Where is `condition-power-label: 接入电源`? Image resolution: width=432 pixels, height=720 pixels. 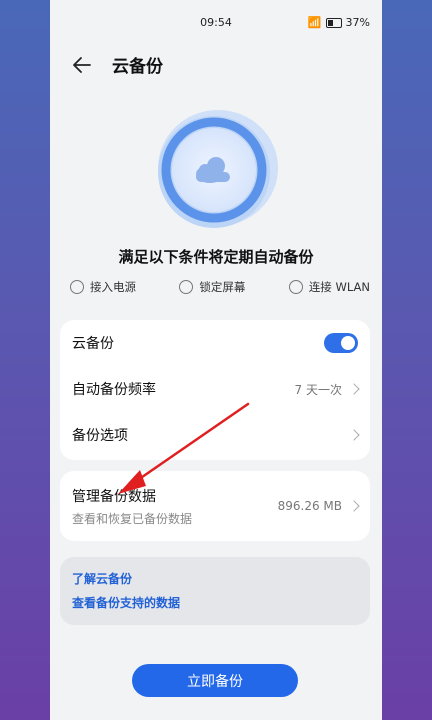 condition-power-label: 接入电源 is located at coordinates (113, 287).